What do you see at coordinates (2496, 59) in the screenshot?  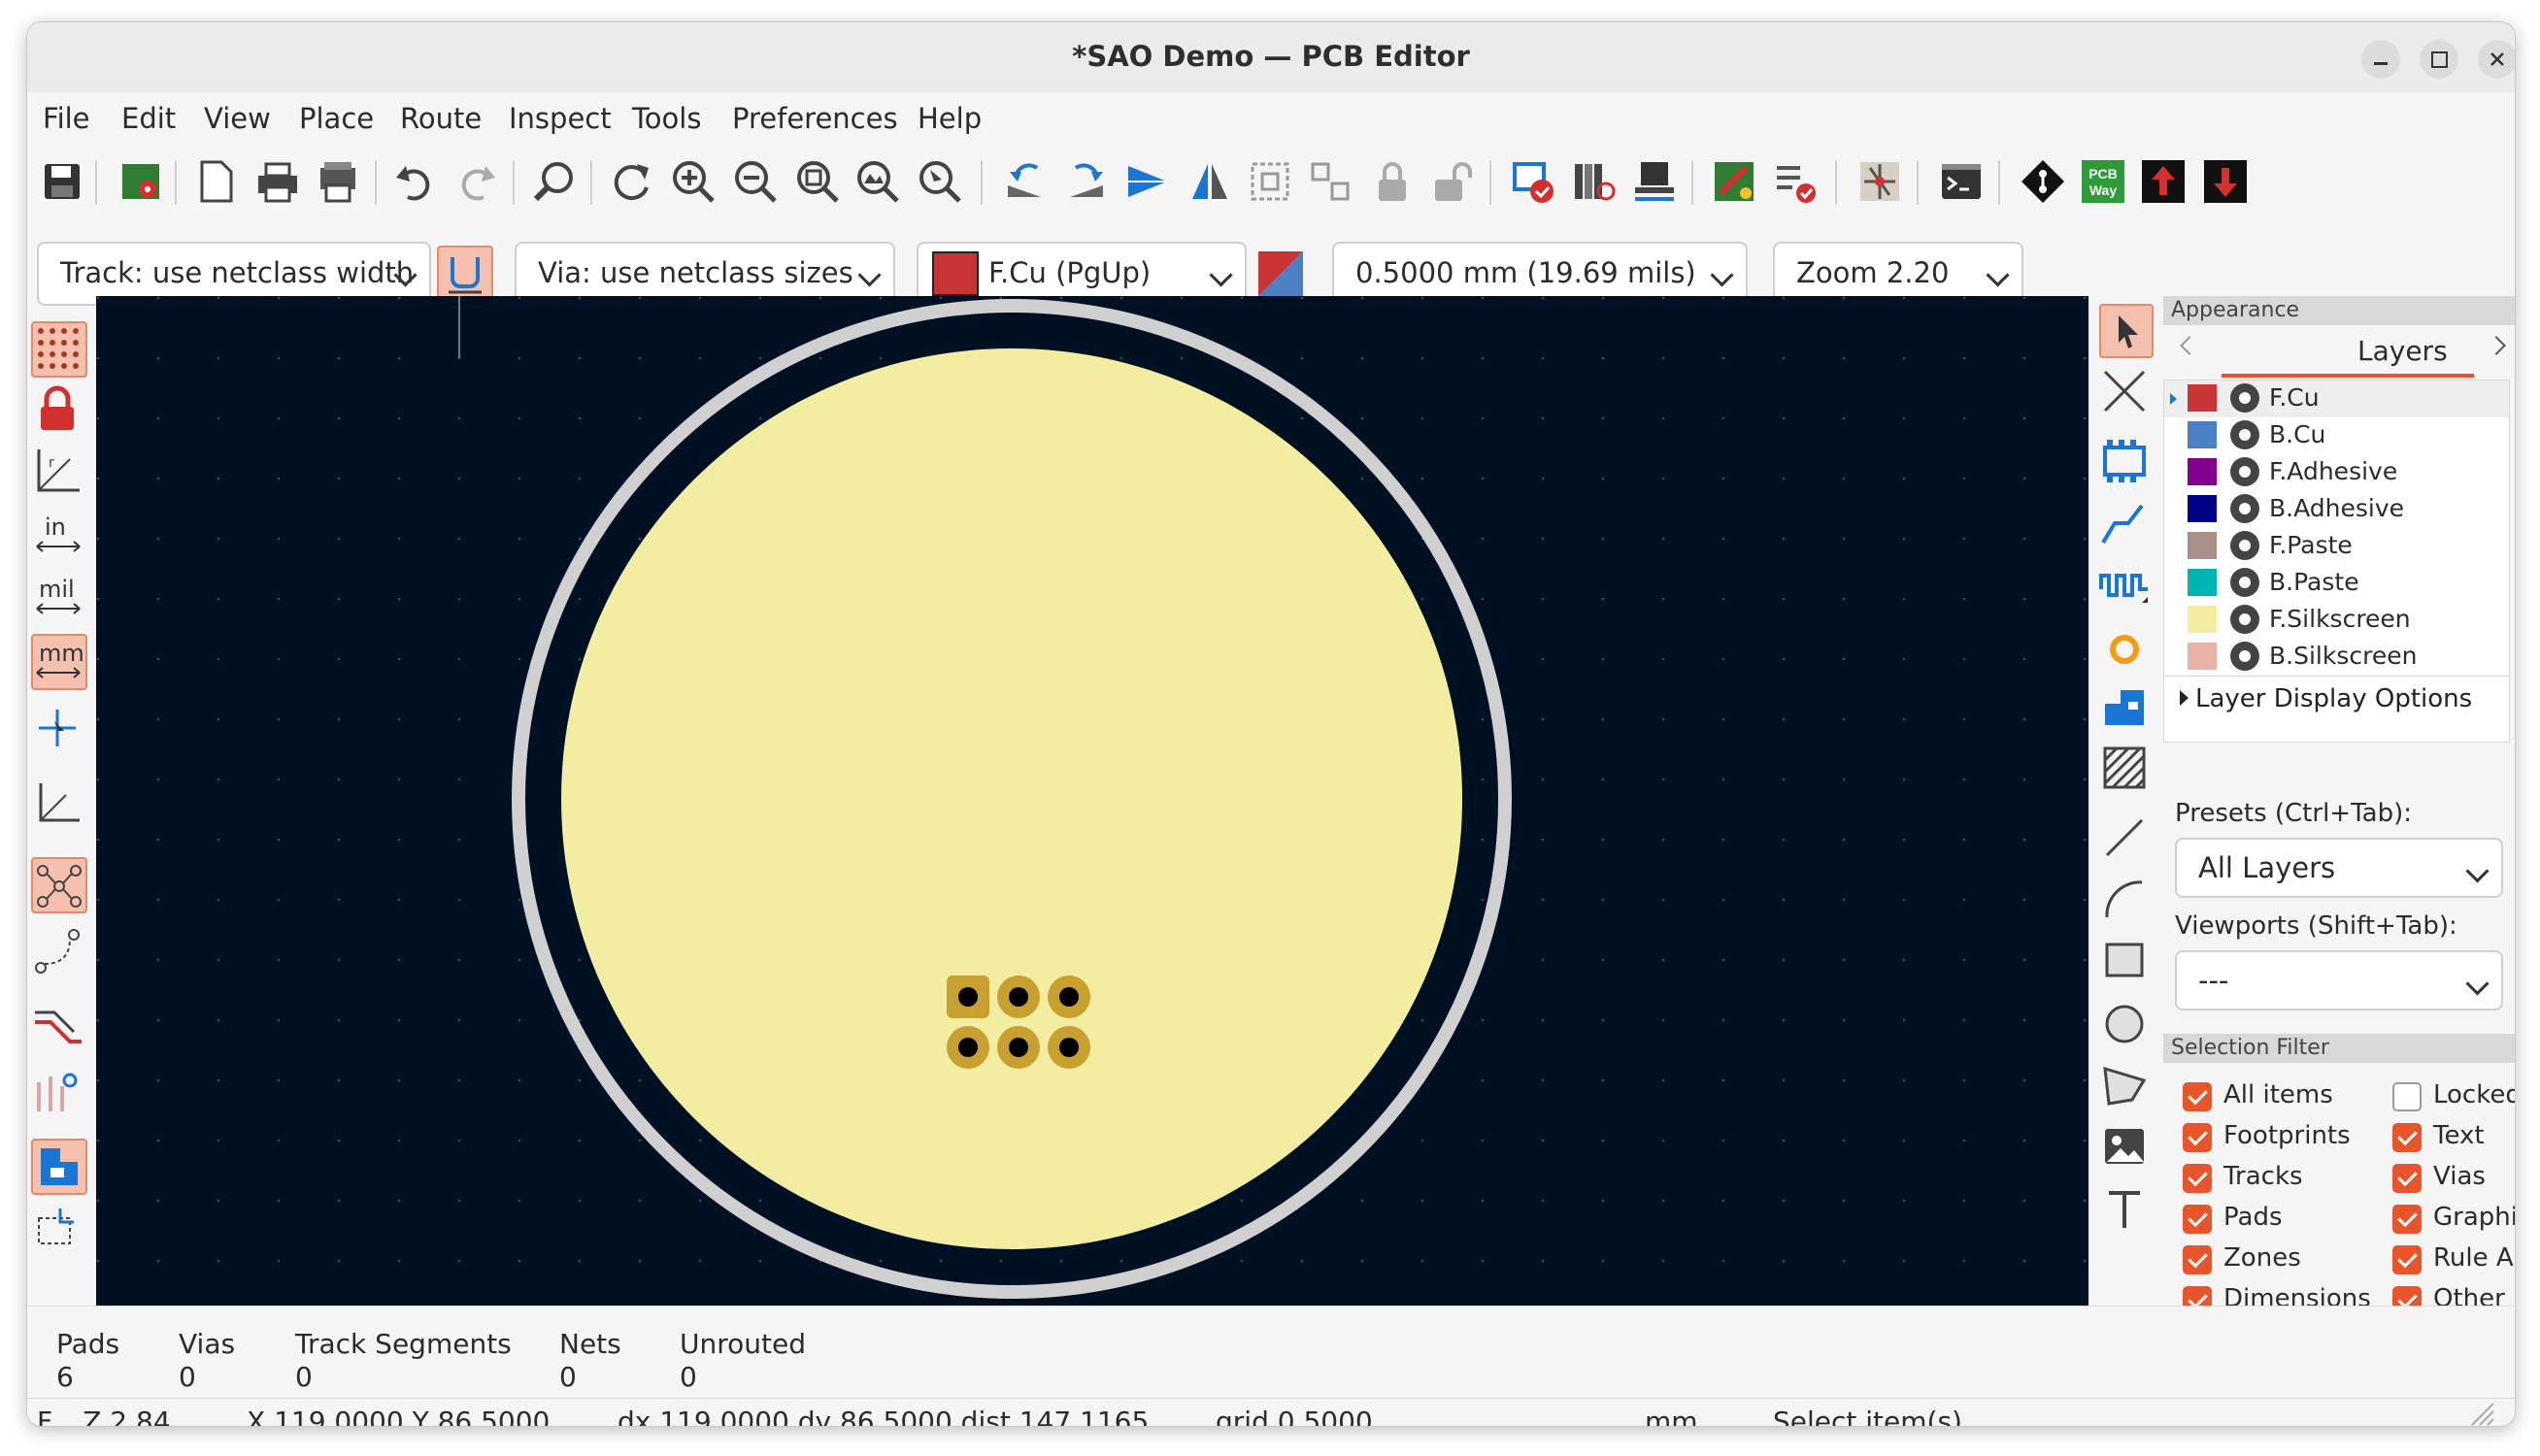 I see `close-button` at bounding box center [2496, 59].